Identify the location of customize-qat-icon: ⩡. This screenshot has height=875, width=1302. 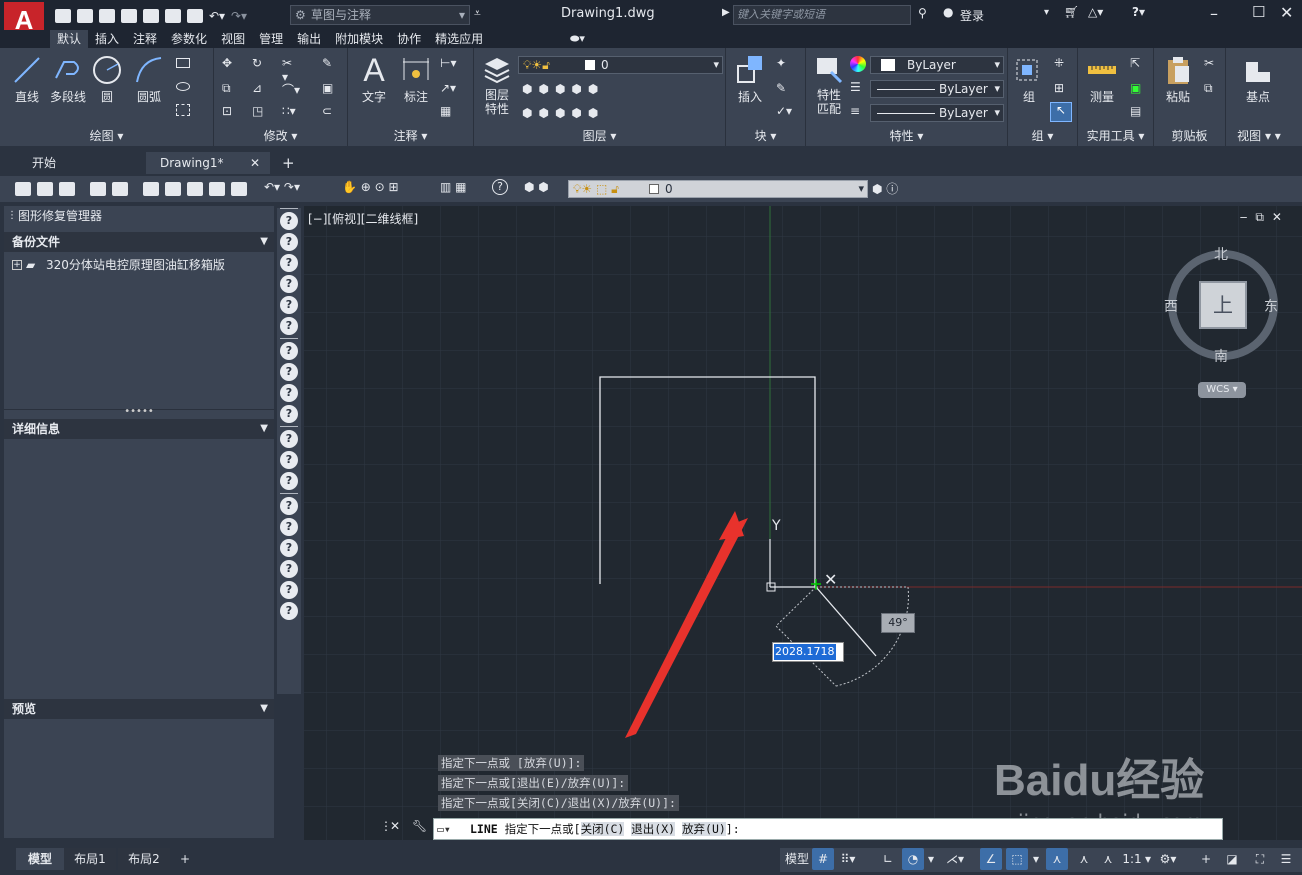
(477, 13).